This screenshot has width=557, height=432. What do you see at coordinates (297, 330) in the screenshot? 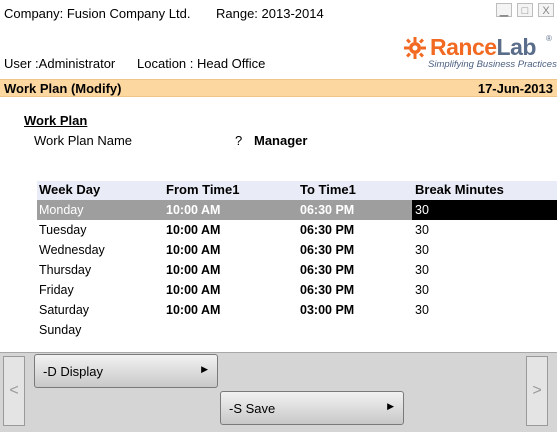
I see `table-row: Sunday` at bounding box center [297, 330].